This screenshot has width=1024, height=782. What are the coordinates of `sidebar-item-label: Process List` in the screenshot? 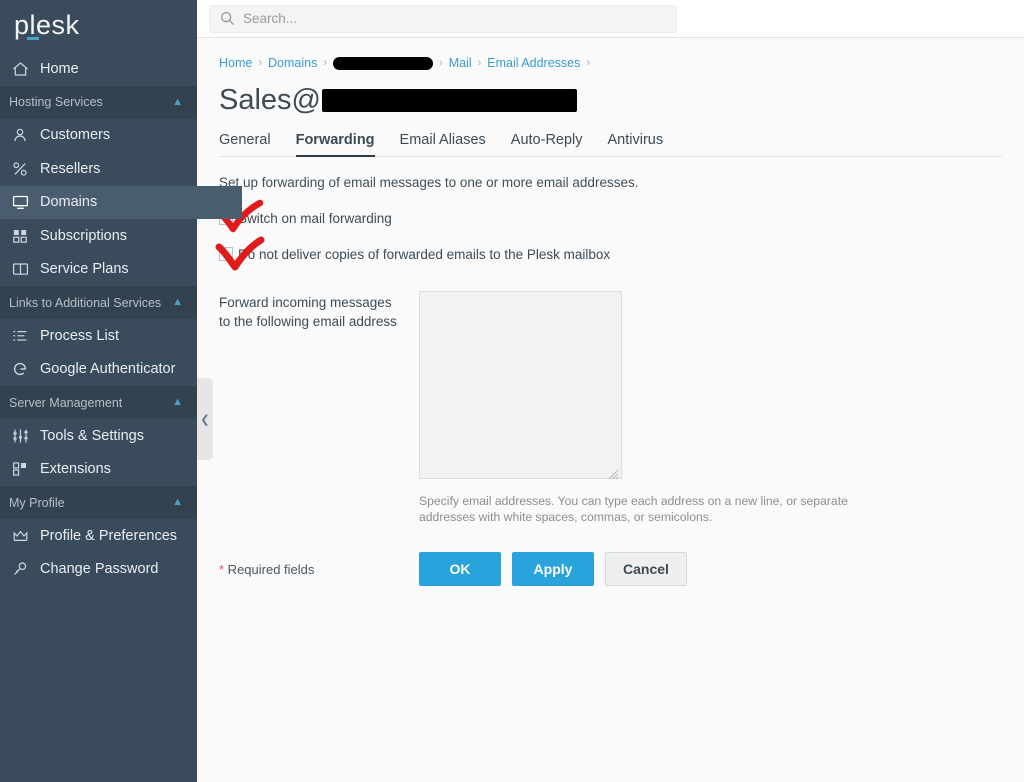 It's located at (79, 335).